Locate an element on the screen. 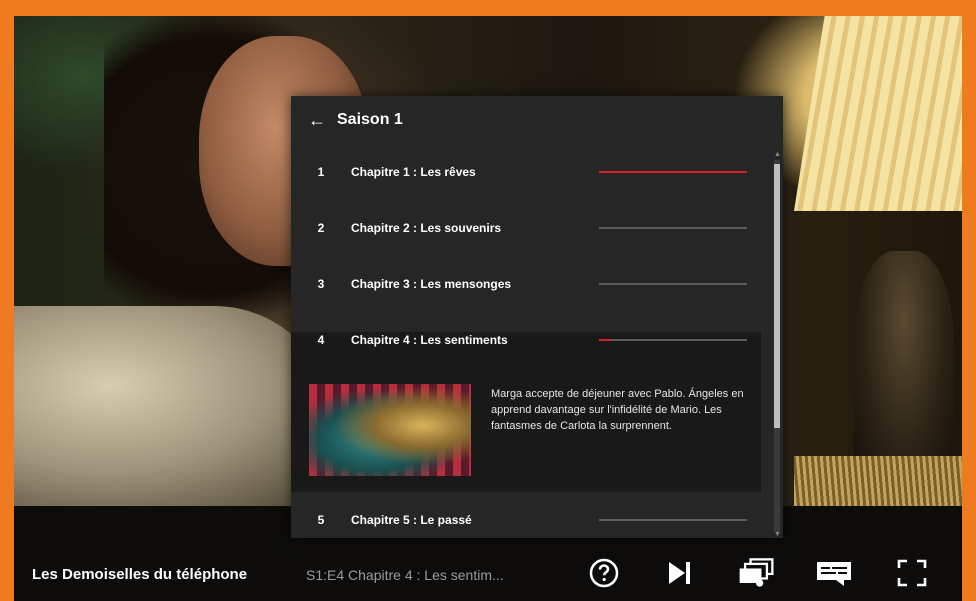 The height and width of the screenshot is (601, 976). episode-title: Chapitre 5 : Le passé is located at coordinates (411, 520).